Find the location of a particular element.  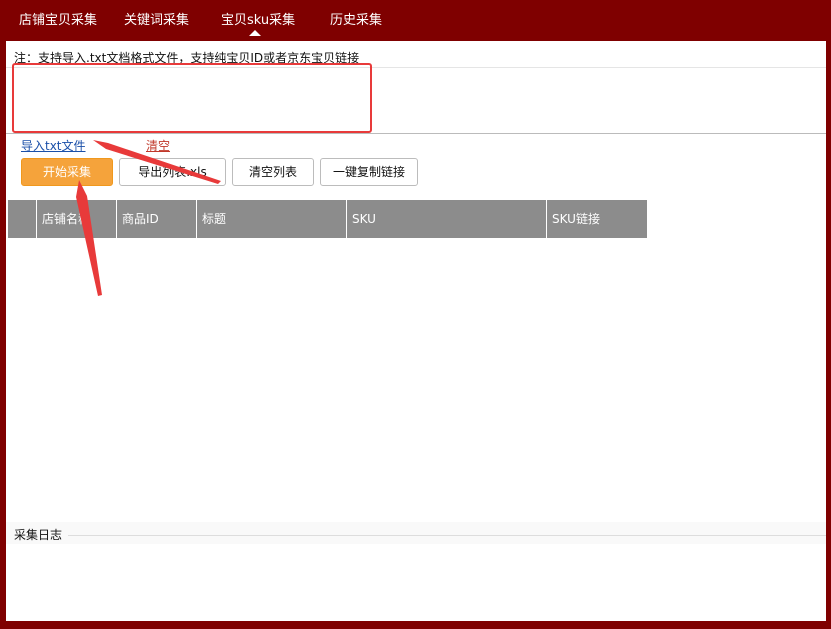

column-header-shop-name: 店铺名称 is located at coordinates (77, 219).